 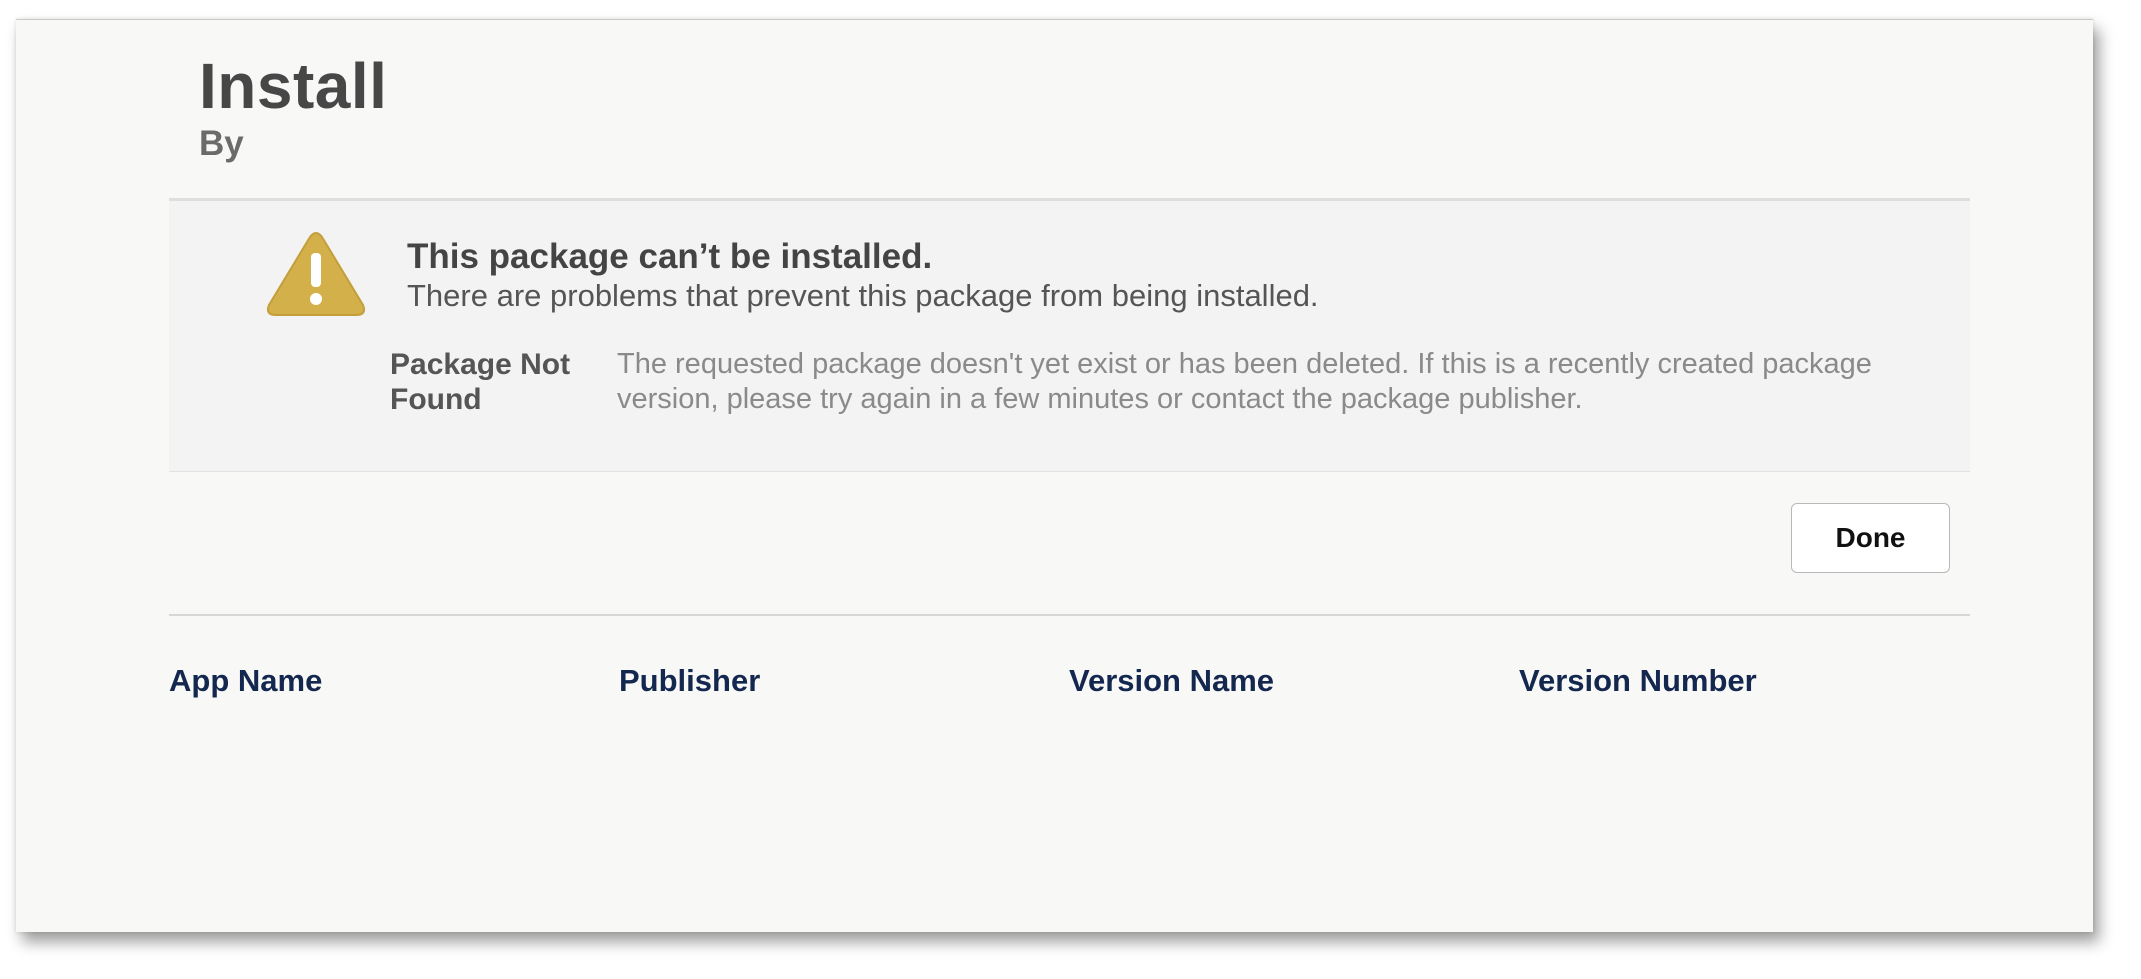 I want to click on error-heading: This package can’t be installed., so click(x=670, y=256).